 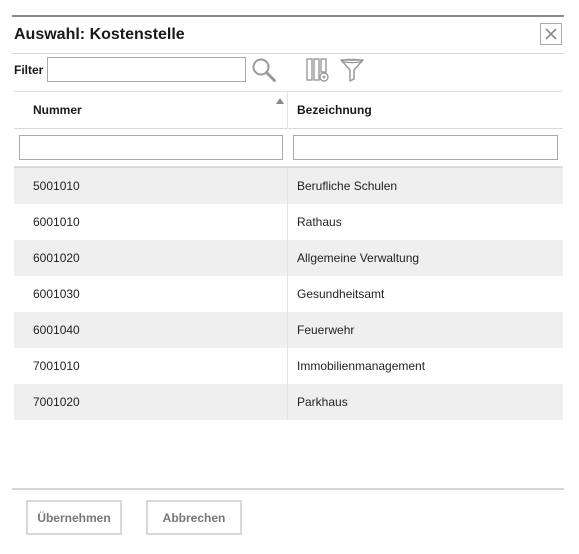 What do you see at coordinates (326, 330) in the screenshot?
I see `cell-bezeichnung: Feuerwehr` at bounding box center [326, 330].